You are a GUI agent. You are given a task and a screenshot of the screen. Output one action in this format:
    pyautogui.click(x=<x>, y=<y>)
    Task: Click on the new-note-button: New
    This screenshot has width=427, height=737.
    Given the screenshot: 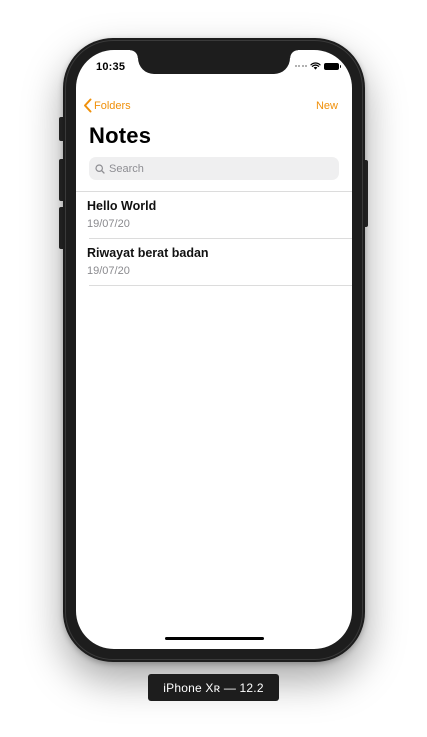 What is the action you would take?
    pyautogui.click(x=327, y=106)
    